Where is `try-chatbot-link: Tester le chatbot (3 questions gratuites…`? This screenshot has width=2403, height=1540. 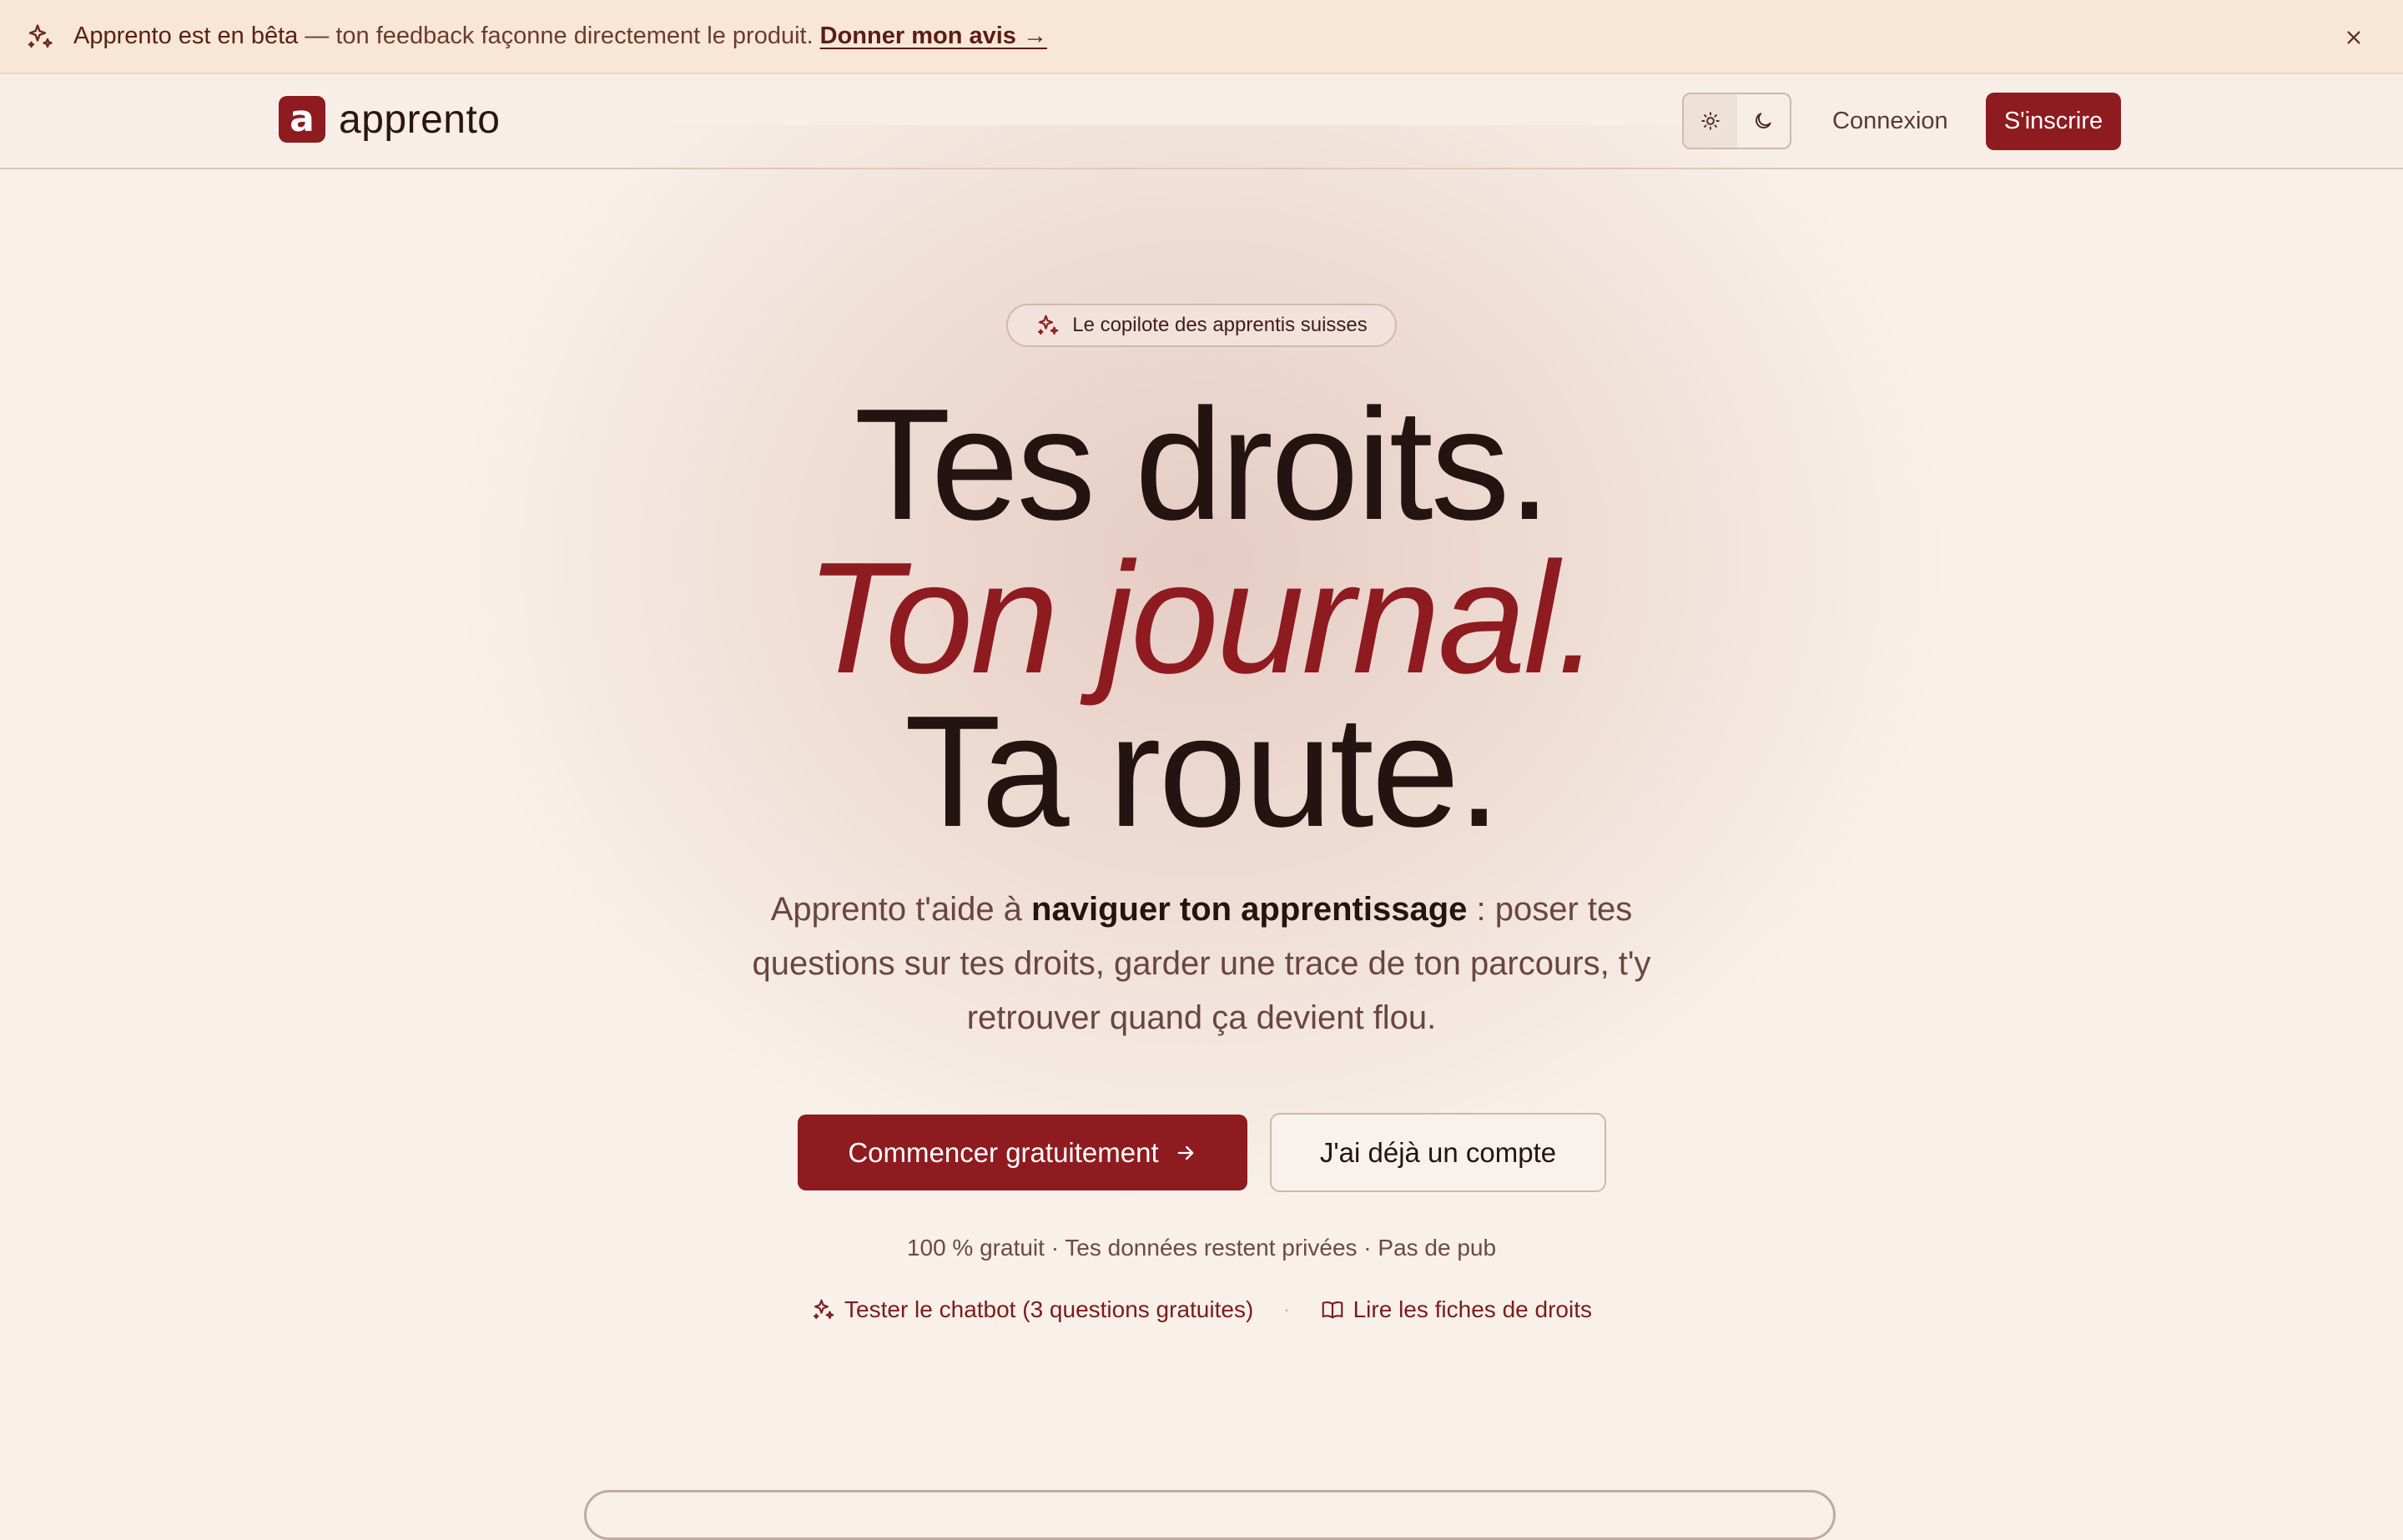
try-chatbot-link: Tester le chatbot (3 questions gratuites… is located at coordinates (1032, 1309).